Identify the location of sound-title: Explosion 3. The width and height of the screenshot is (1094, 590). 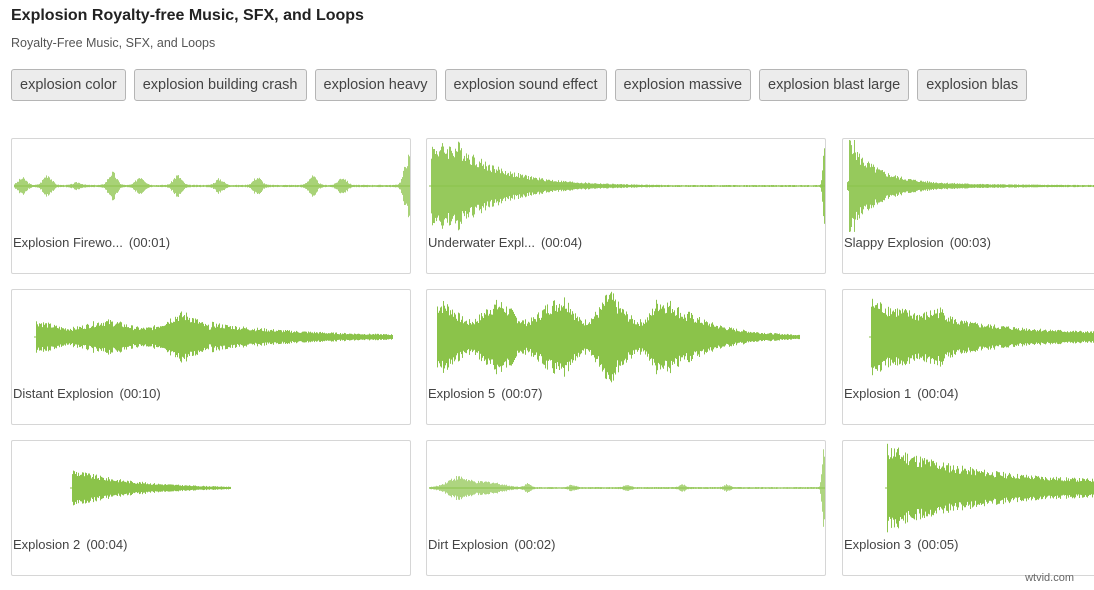
(878, 544).